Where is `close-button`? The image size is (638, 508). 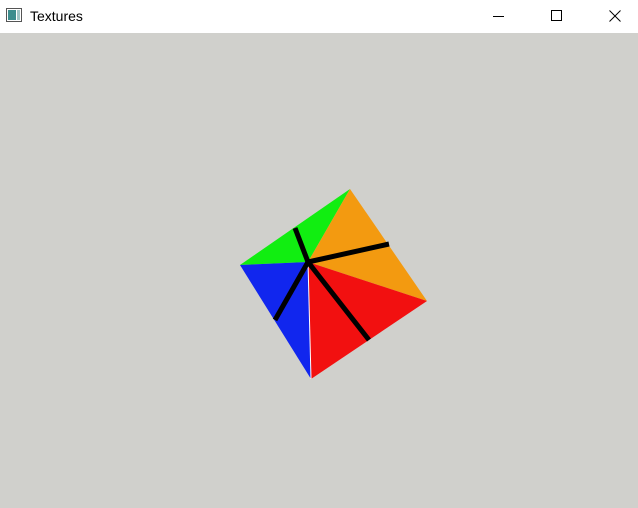 close-button is located at coordinates (615, 16).